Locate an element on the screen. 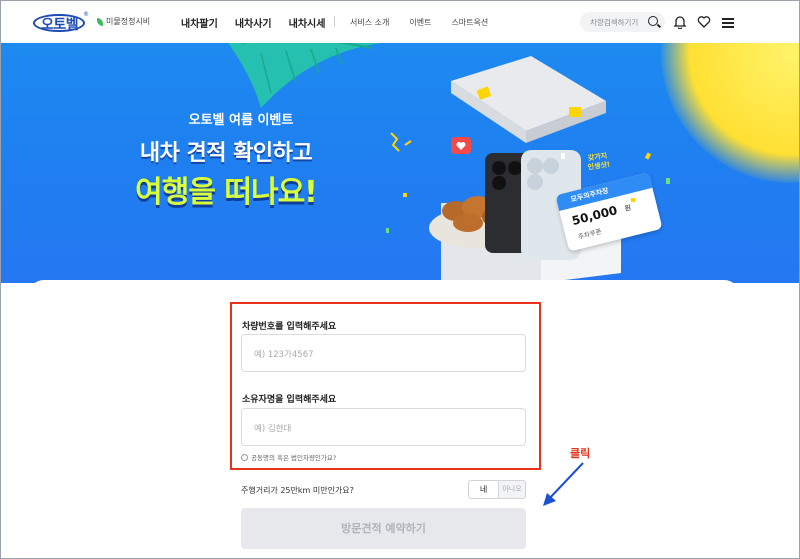 This screenshot has height=559, width=800. bell-icon is located at coordinates (680, 22).